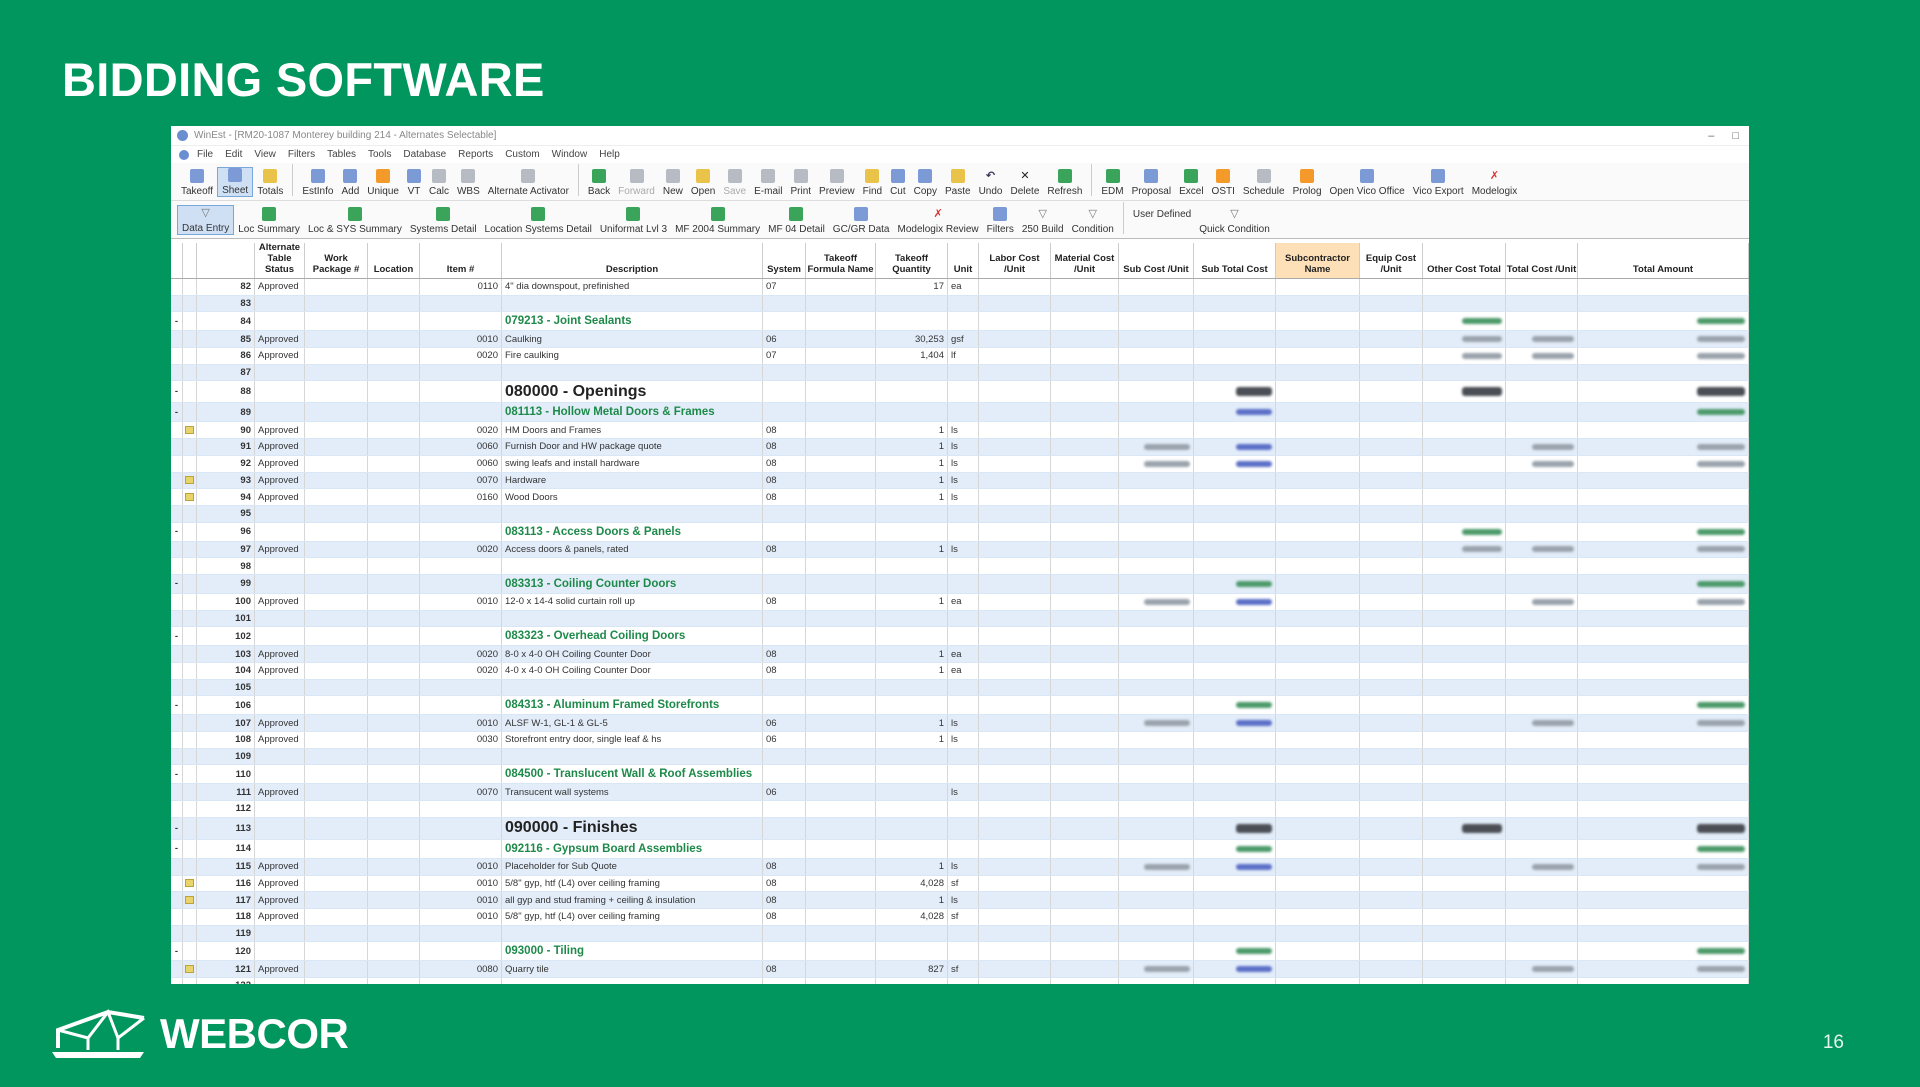  What do you see at coordinates (206, 220) in the screenshot?
I see `data-entry-button: ▽ Data Entry` at bounding box center [206, 220].